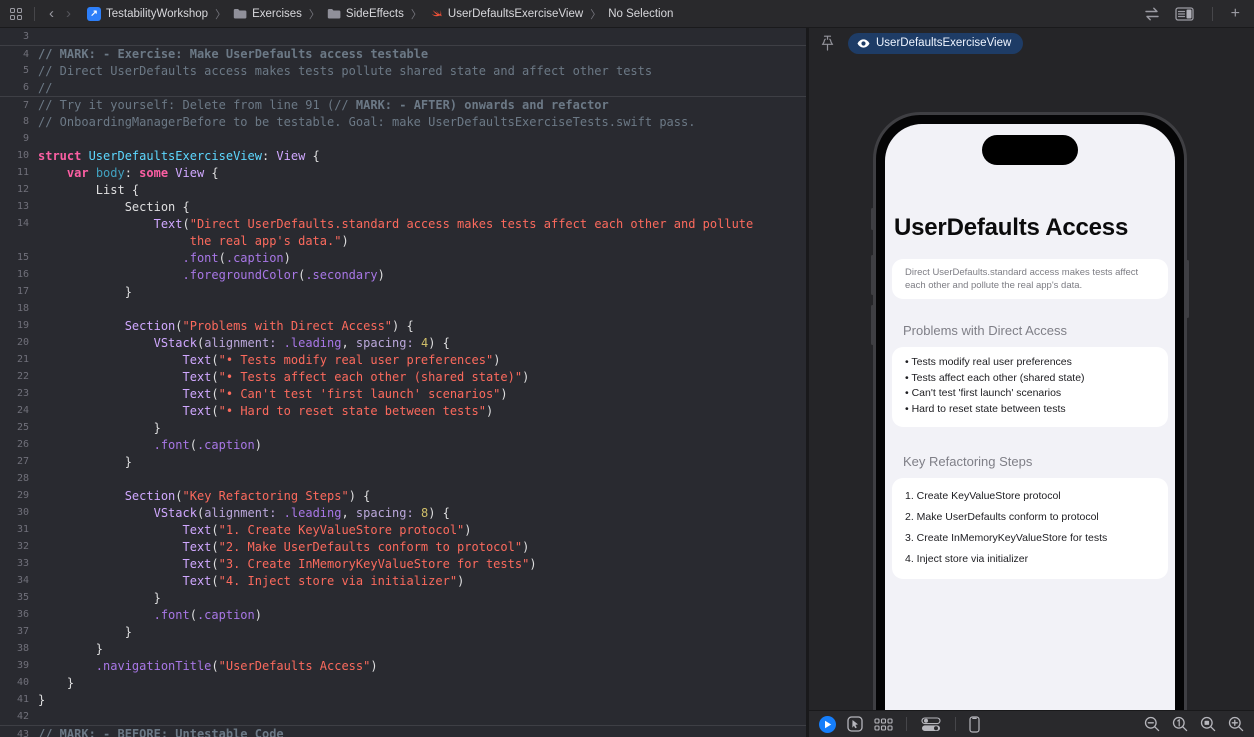  What do you see at coordinates (22, 325) in the screenshot?
I see `line-number: 19` at bounding box center [22, 325].